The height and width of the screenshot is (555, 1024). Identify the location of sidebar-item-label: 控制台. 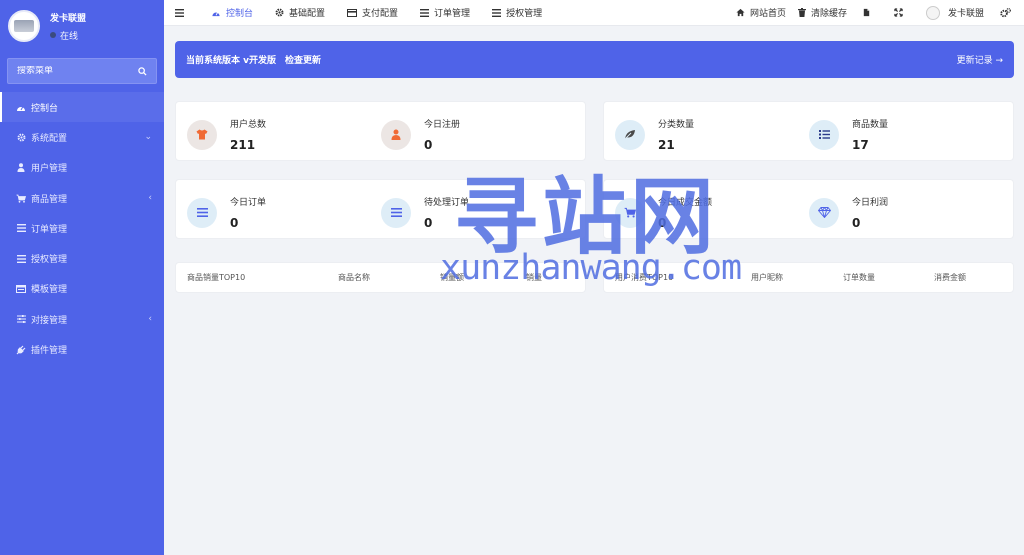
(45, 108).